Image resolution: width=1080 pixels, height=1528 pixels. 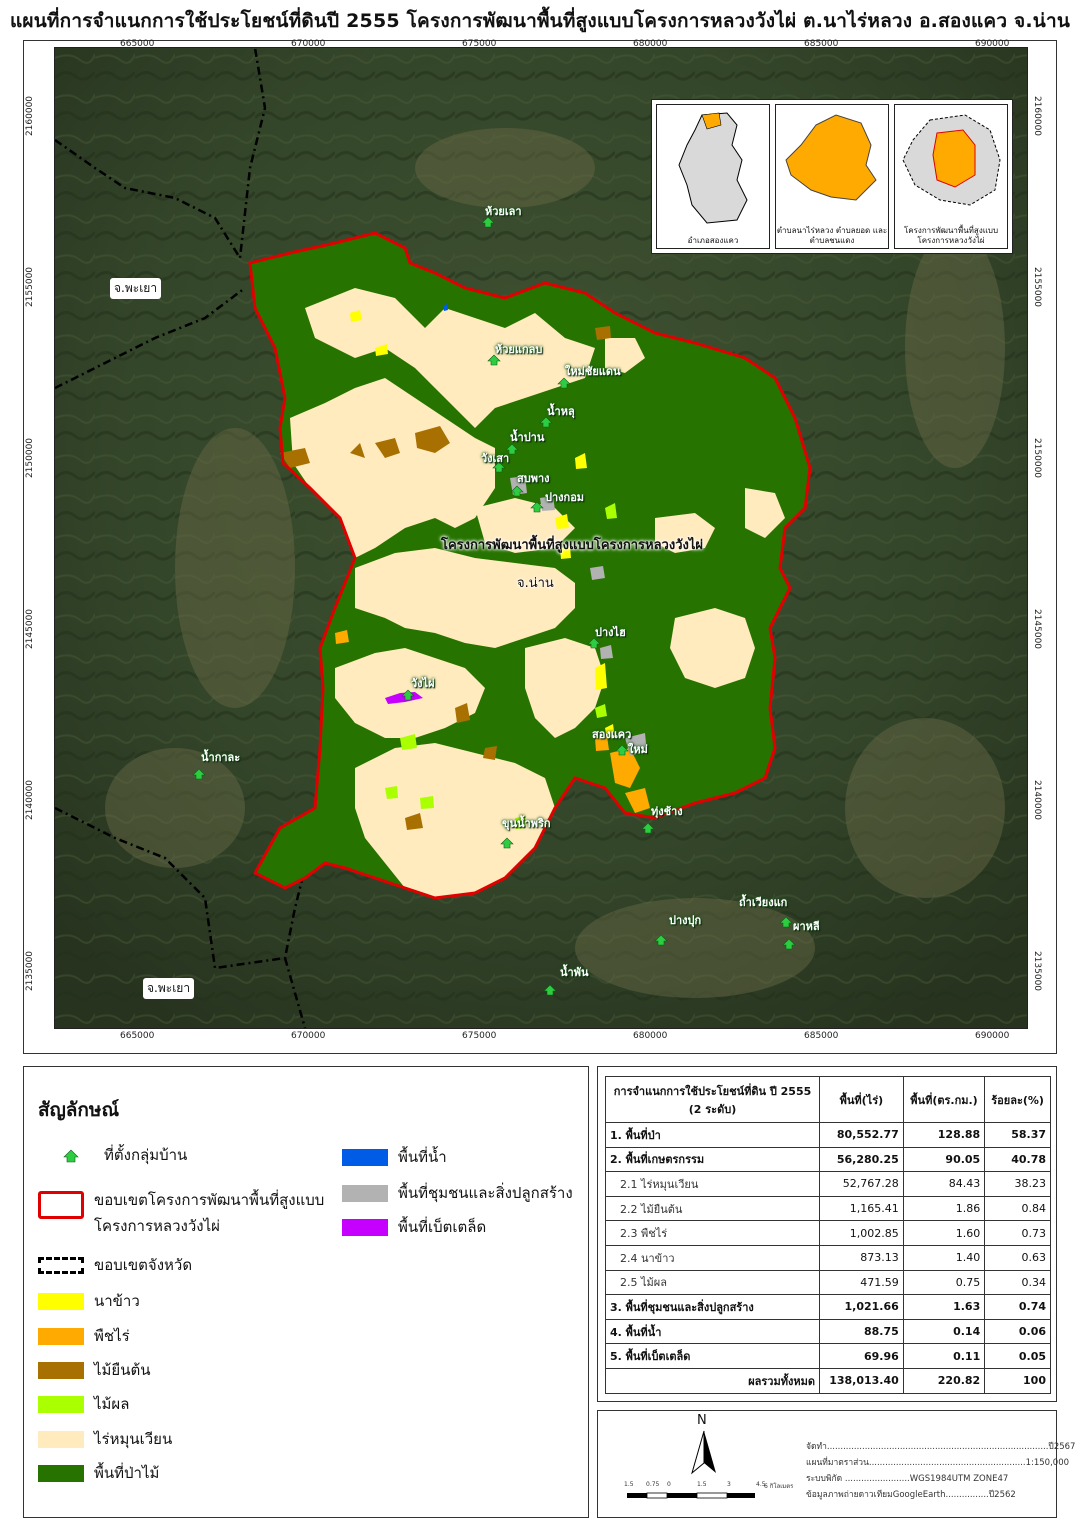 What do you see at coordinates (423, 683) in the screenshot?
I see `village-label: วังไผ่` at bounding box center [423, 683].